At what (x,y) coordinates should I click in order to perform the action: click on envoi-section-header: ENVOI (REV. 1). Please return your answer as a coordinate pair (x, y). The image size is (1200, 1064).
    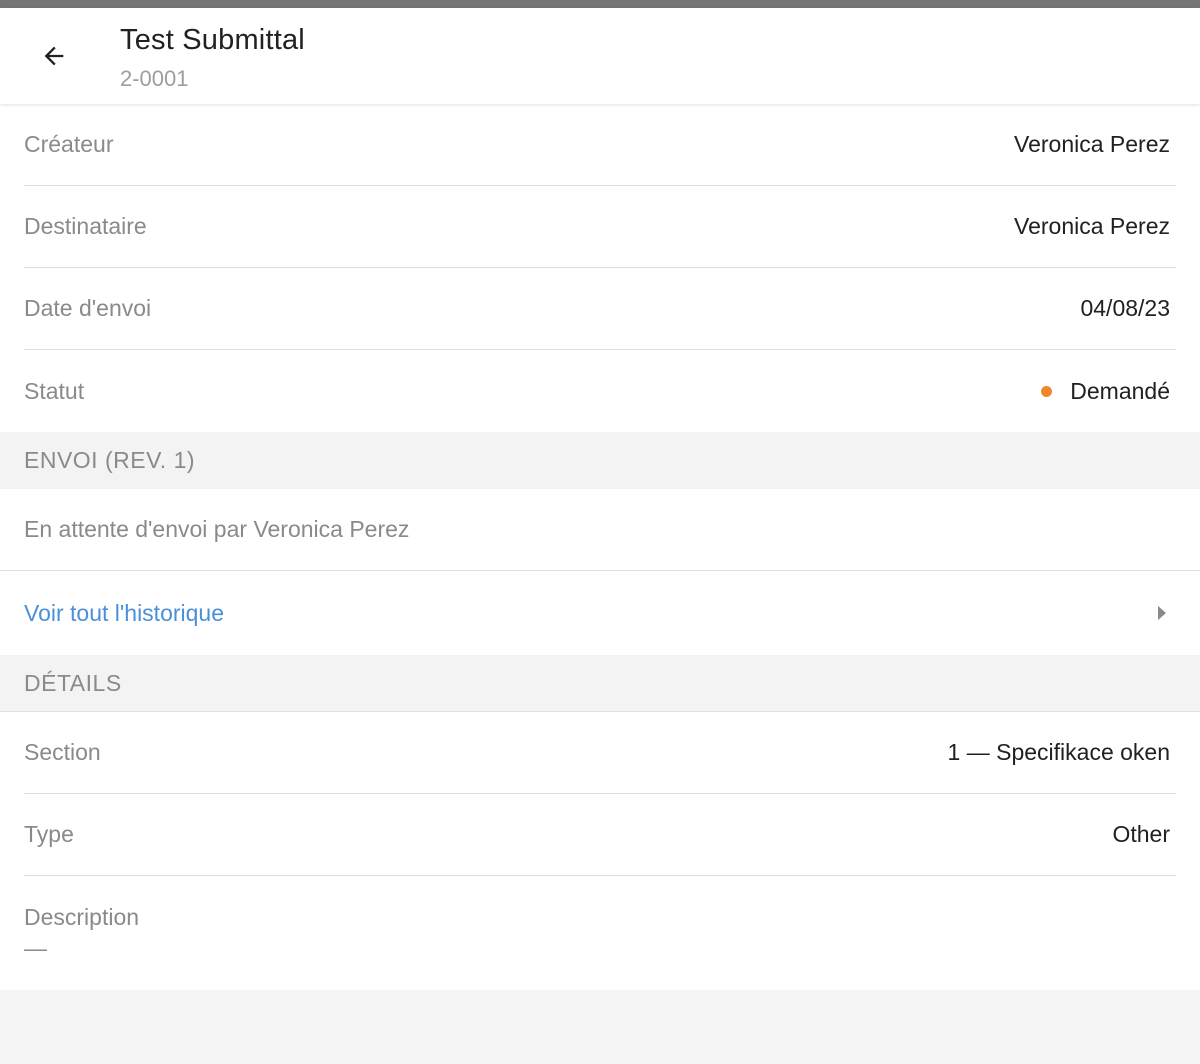
    Looking at the image, I should click on (600, 460).